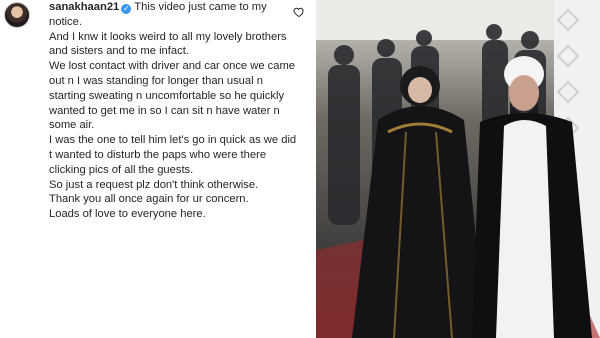 This screenshot has width=600, height=338. Describe the element at coordinates (299, 12) in the screenshot. I see `heart-icon` at that location.